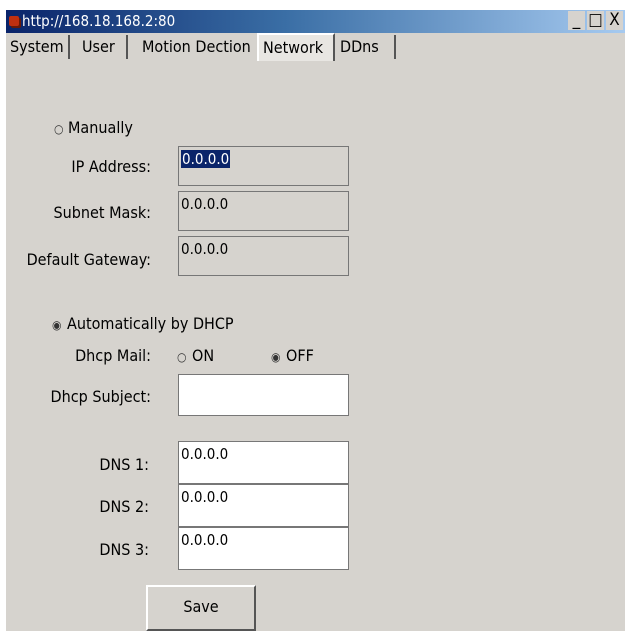 This screenshot has width=625, height=631. I want to click on dhcp-mail-off-label: OFF, so click(300, 355).